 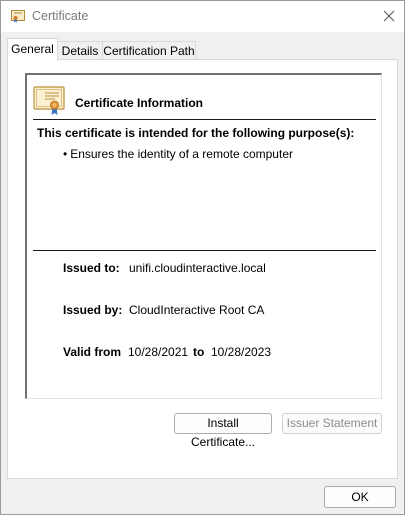 What do you see at coordinates (149, 50) in the screenshot?
I see `tab-certification-path: Certification Path` at bounding box center [149, 50].